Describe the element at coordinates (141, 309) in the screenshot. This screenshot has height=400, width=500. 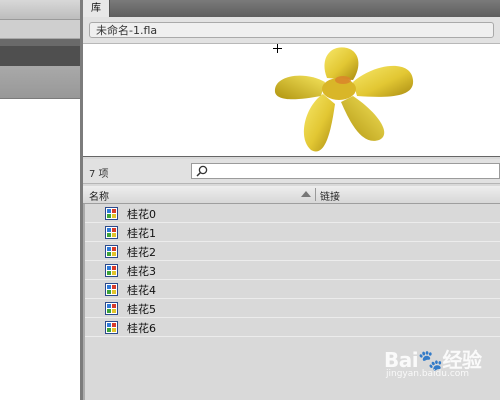
I see `item-label: 桂花5` at that location.